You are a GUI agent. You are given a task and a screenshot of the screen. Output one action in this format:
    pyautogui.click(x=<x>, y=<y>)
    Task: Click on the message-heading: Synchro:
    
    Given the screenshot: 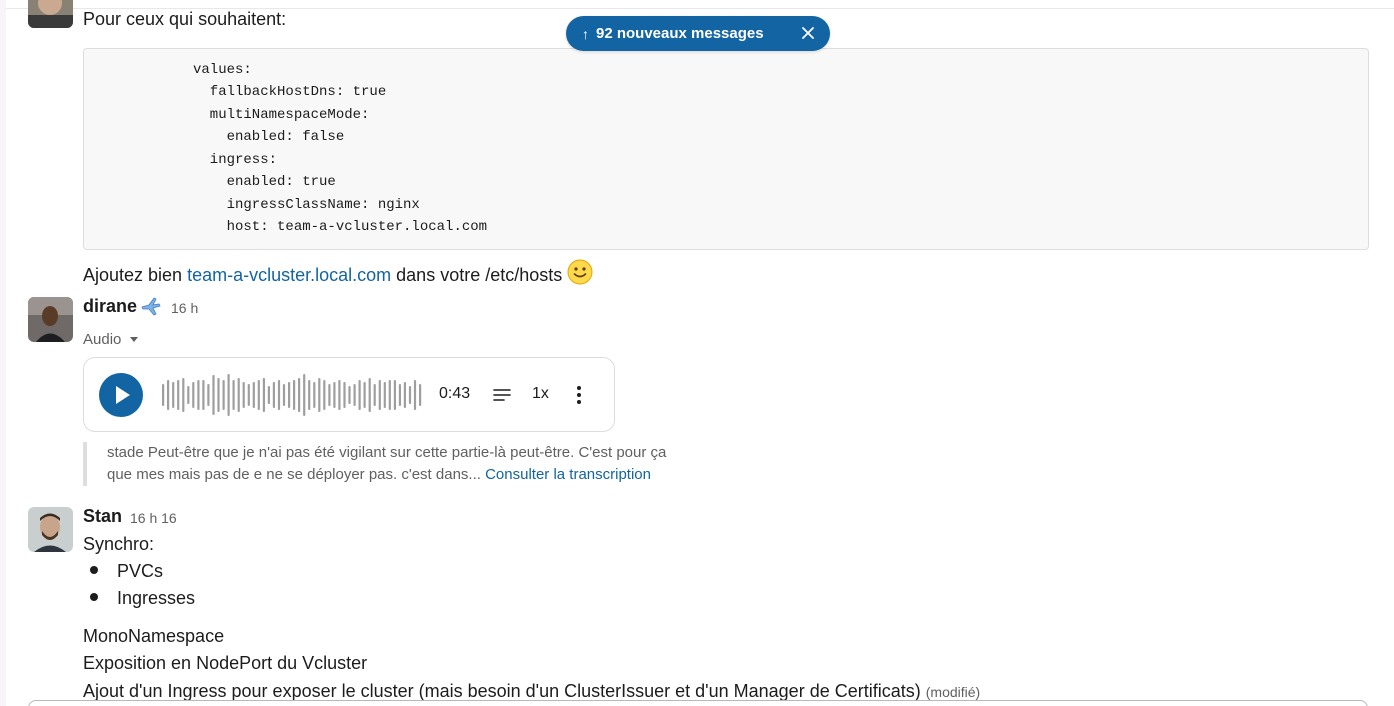 What is the action you would take?
    pyautogui.click(x=119, y=544)
    